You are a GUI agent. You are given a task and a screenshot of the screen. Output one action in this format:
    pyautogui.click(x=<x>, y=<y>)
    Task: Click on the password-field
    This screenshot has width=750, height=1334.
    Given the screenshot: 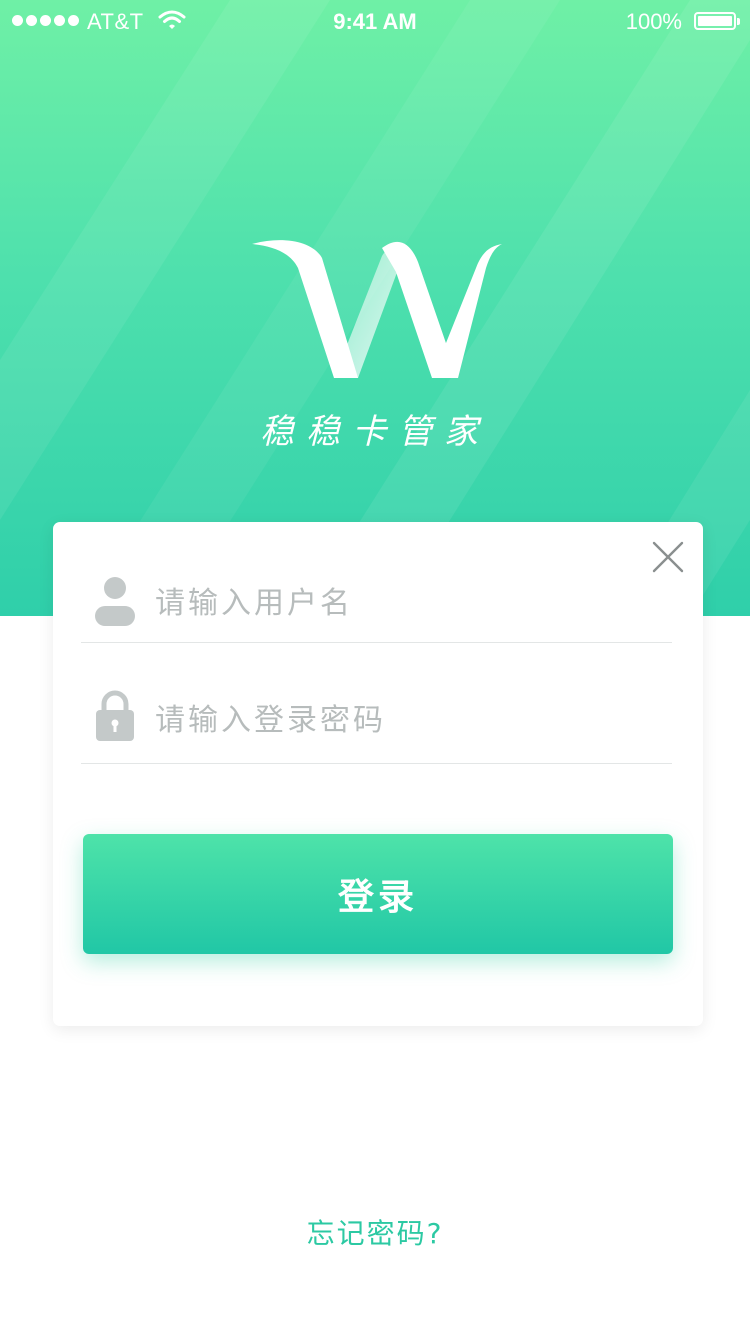 What is the action you would take?
    pyautogui.click(x=376, y=718)
    